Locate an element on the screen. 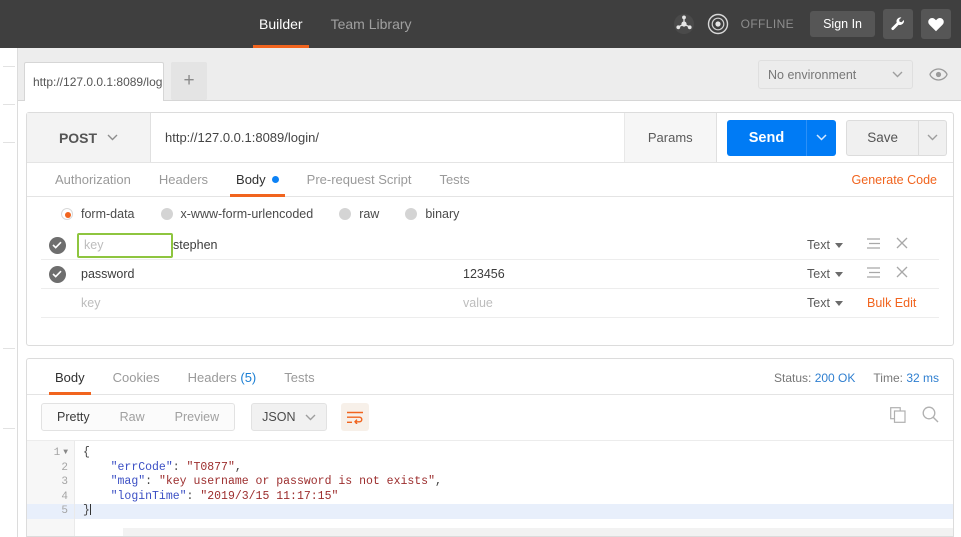  view-mode-raw: Raw is located at coordinates (132, 417).